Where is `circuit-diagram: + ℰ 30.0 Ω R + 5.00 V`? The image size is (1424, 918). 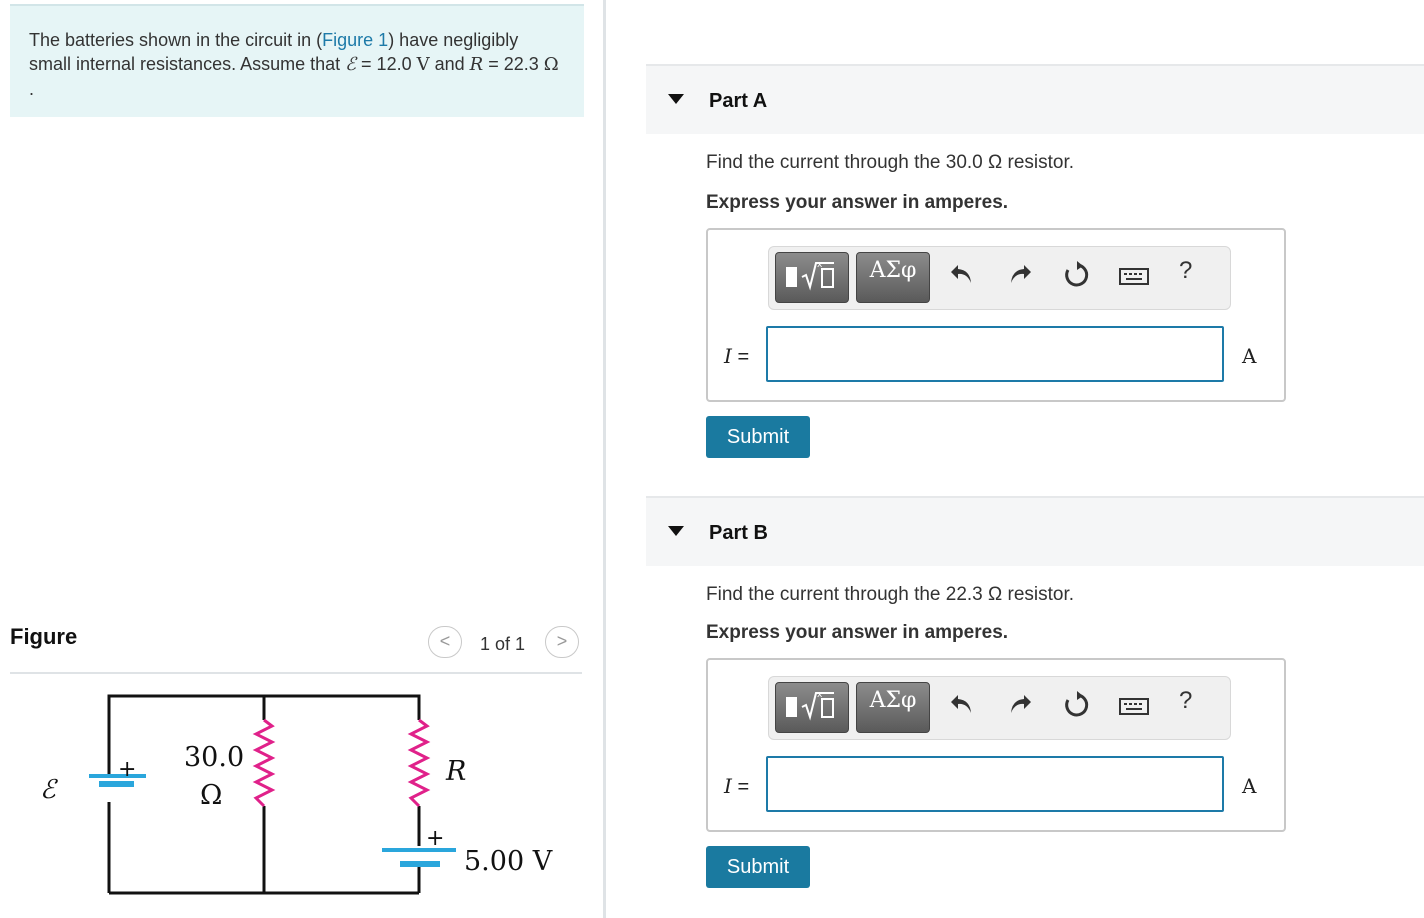
circuit-diagram: + ℰ 30.0 Ω R + 5.00 V is located at coordinates (296, 794).